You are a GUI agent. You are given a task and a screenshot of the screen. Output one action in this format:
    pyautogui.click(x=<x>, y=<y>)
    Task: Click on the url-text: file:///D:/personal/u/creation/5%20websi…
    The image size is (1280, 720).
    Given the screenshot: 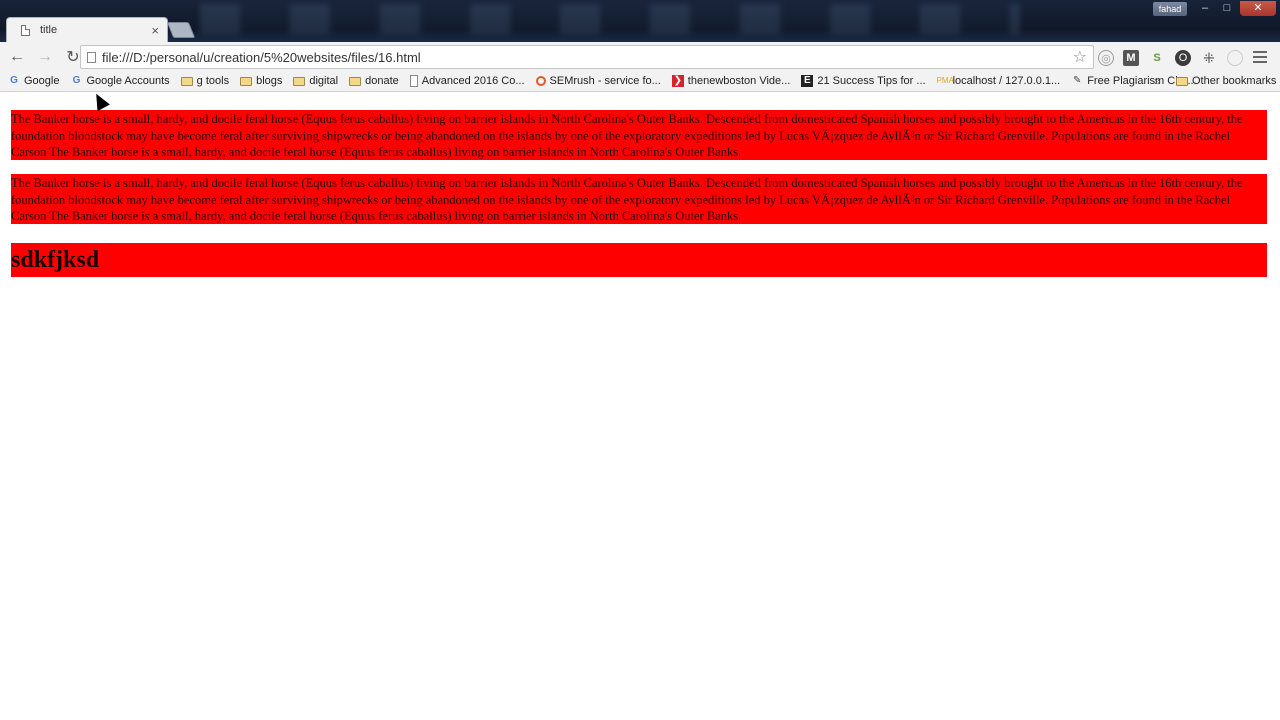 What is the action you would take?
    pyautogui.click(x=587, y=57)
    